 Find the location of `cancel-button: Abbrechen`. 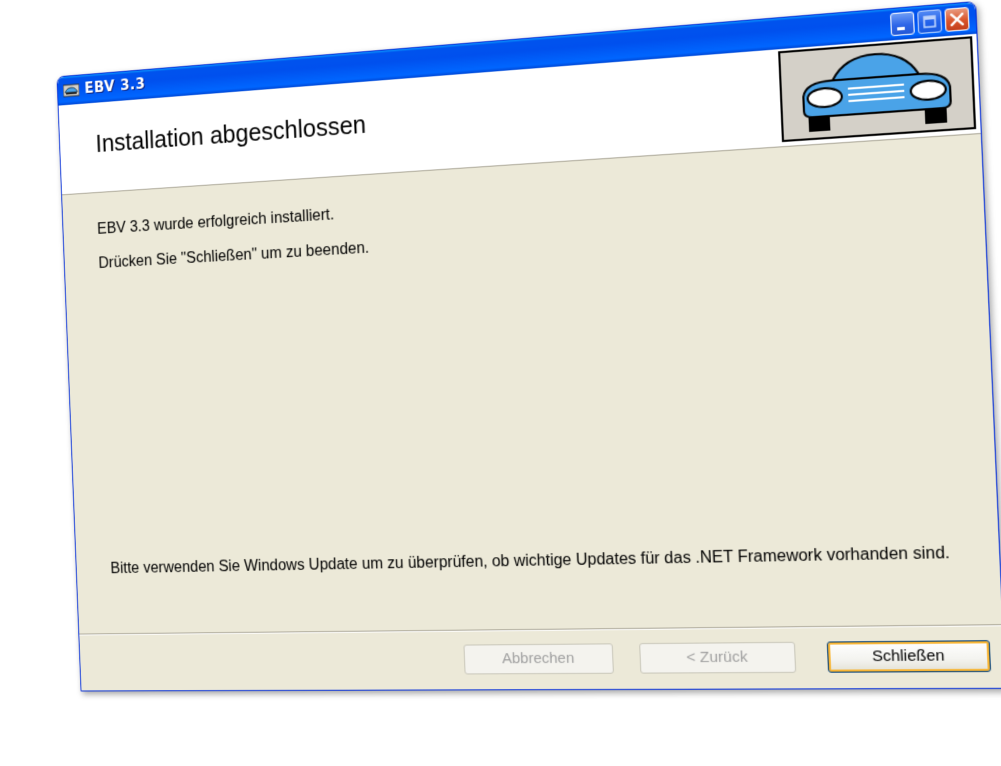

cancel-button: Abbrechen is located at coordinates (538, 659).